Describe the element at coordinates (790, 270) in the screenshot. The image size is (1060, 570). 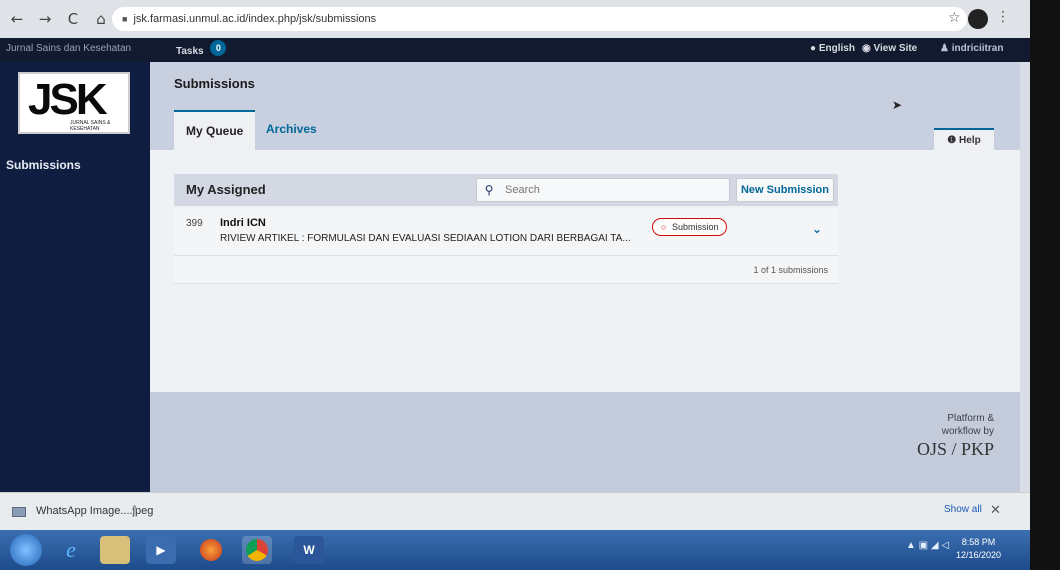
I see `submission-count: 1 of 1 submissions` at that location.